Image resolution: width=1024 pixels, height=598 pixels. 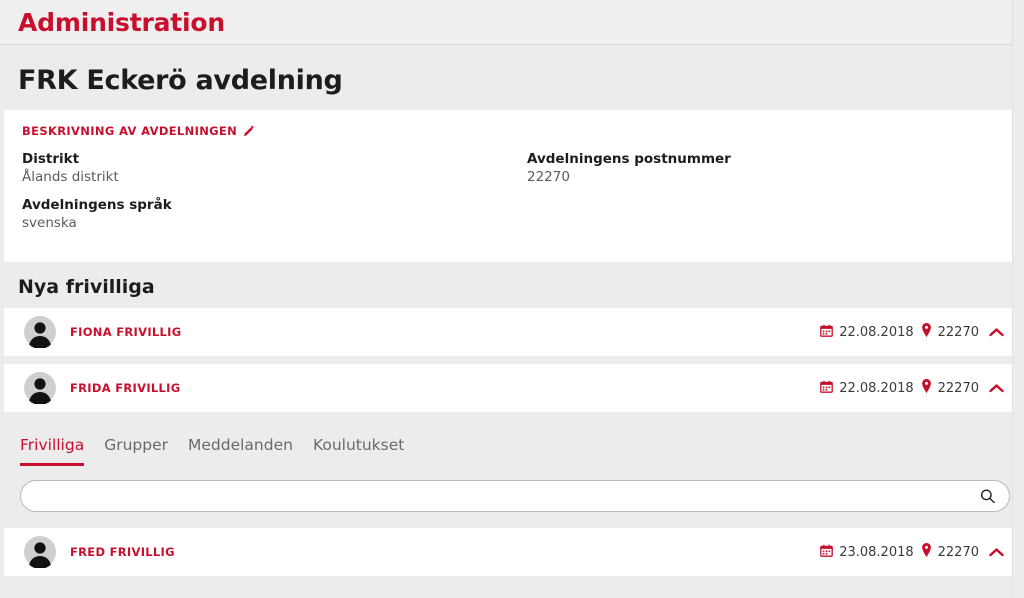 I want to click on table-row: FIONA FRIVILLIG 22.08.2018 22270, so click(x=511, y=332).